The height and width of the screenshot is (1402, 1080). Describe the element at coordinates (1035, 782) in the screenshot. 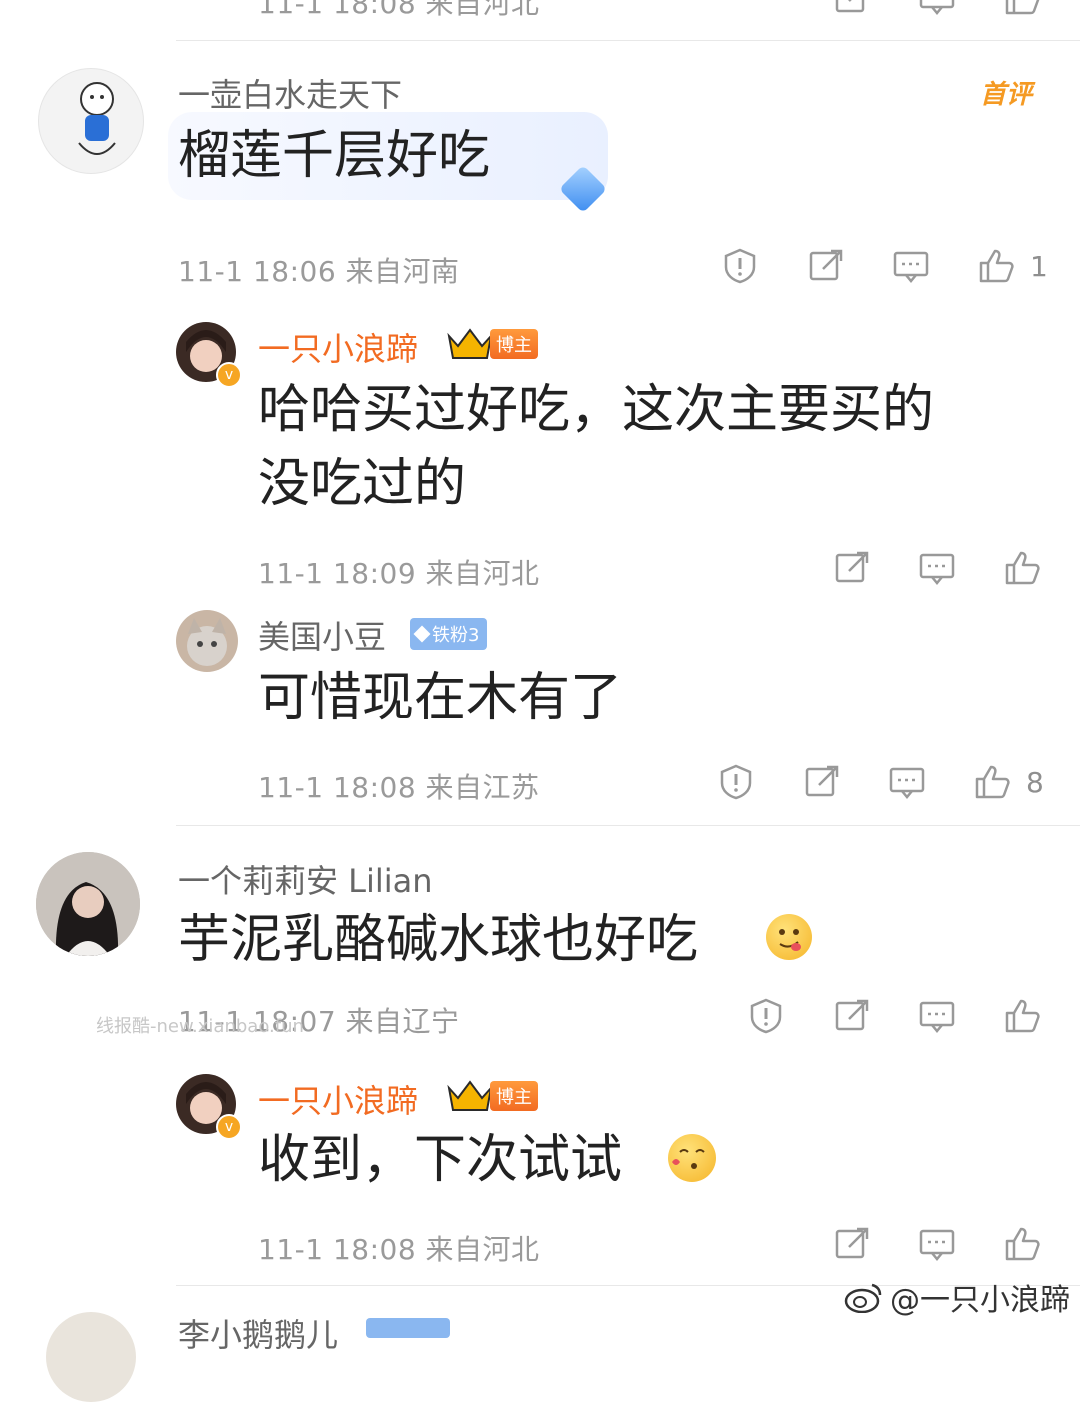

I see `like-count: 8` at that location.